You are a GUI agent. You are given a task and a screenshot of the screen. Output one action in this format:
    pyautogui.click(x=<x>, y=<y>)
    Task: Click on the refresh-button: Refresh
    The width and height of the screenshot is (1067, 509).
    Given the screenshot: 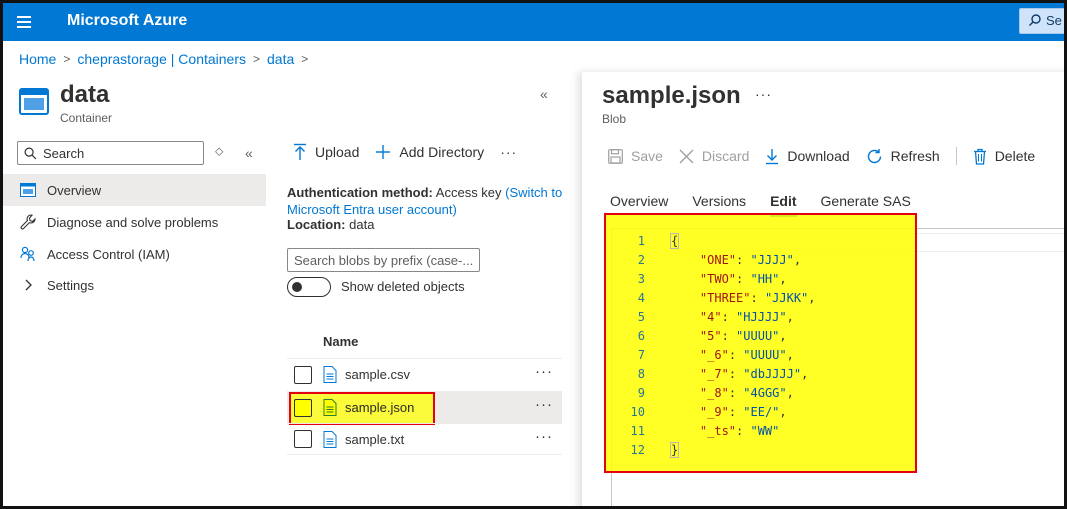 What is the action you would take?
    pyautogui.click(x=903, y=156)
    